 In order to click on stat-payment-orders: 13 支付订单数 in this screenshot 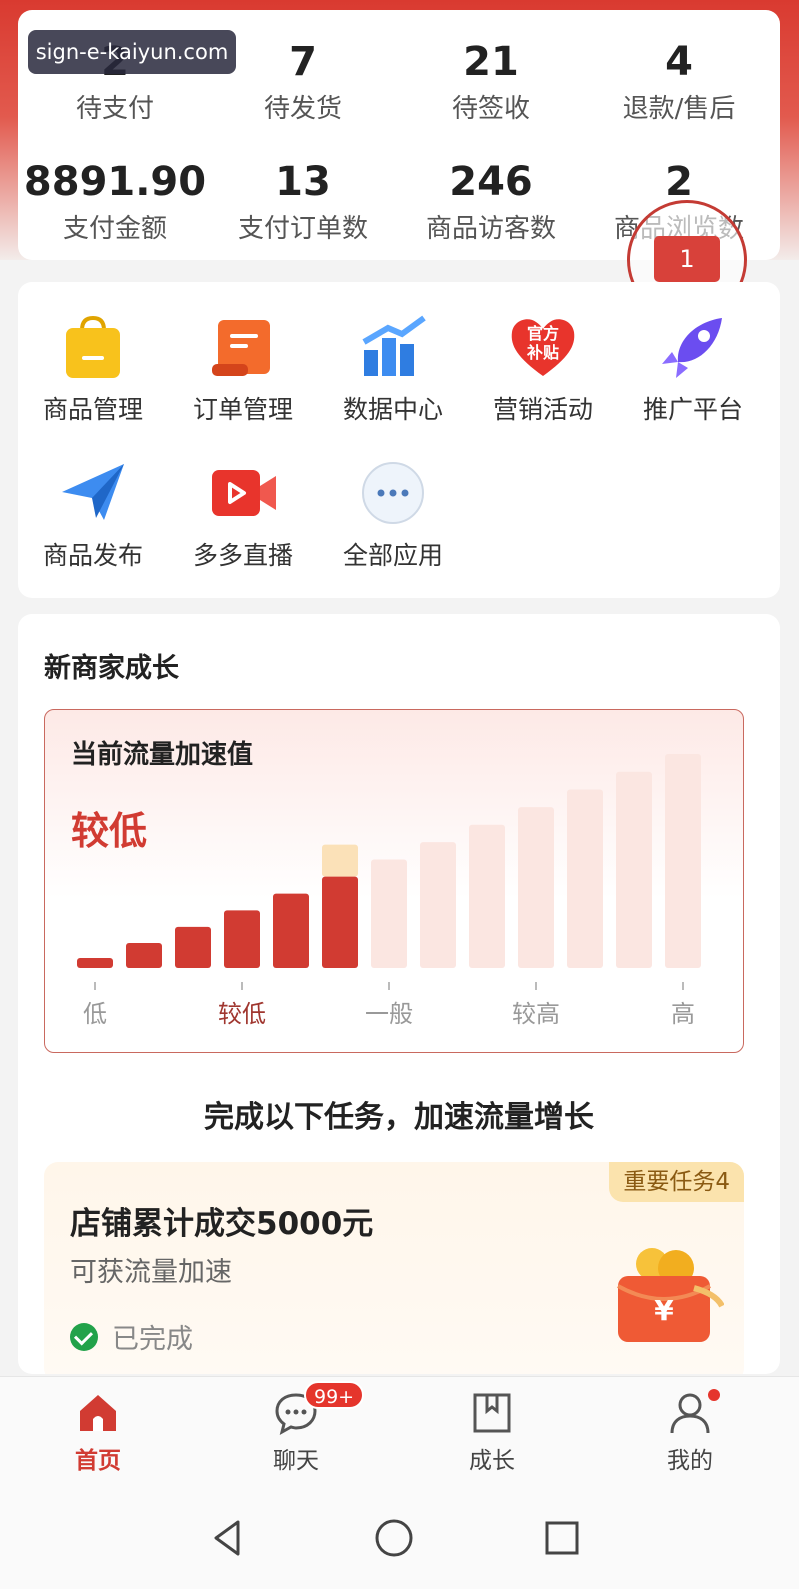, I will do `click(303, 202)`.